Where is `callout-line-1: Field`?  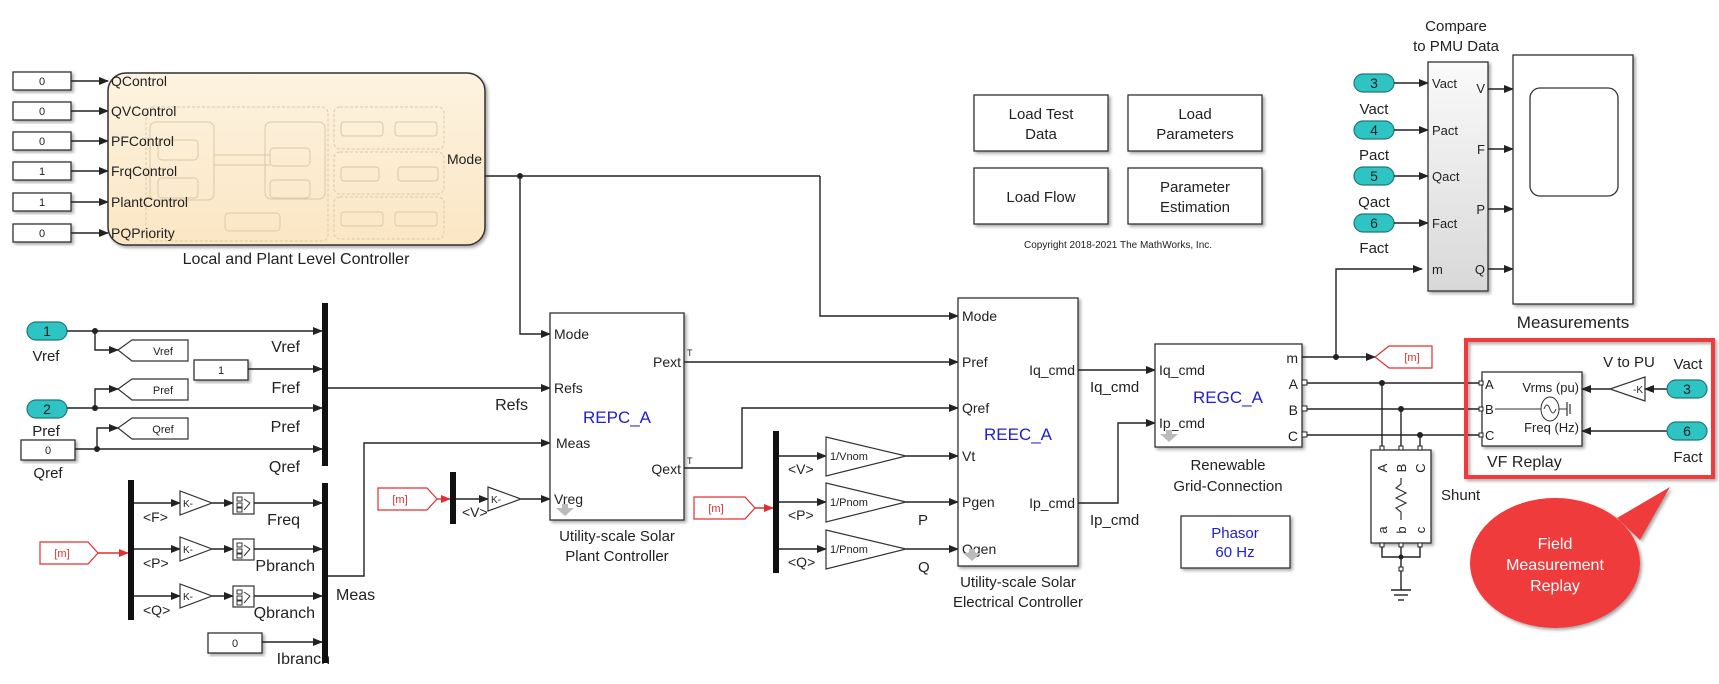 callout-line-1: Field is located at coordinates (1555, 544).